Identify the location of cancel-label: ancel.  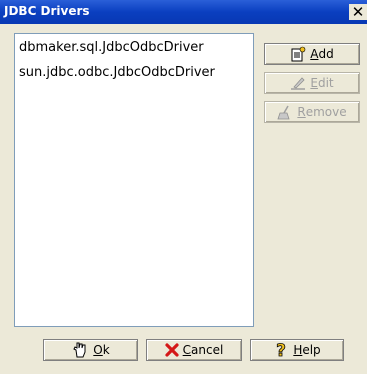
(207, 350).